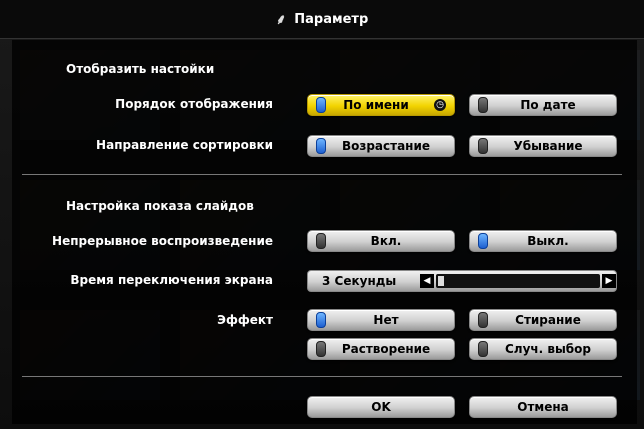 This screenshot has height=429, width=644. Describe the element at coordinates (281, 19) in the screenshot. I see `settings-icon: ⸙` at that location.